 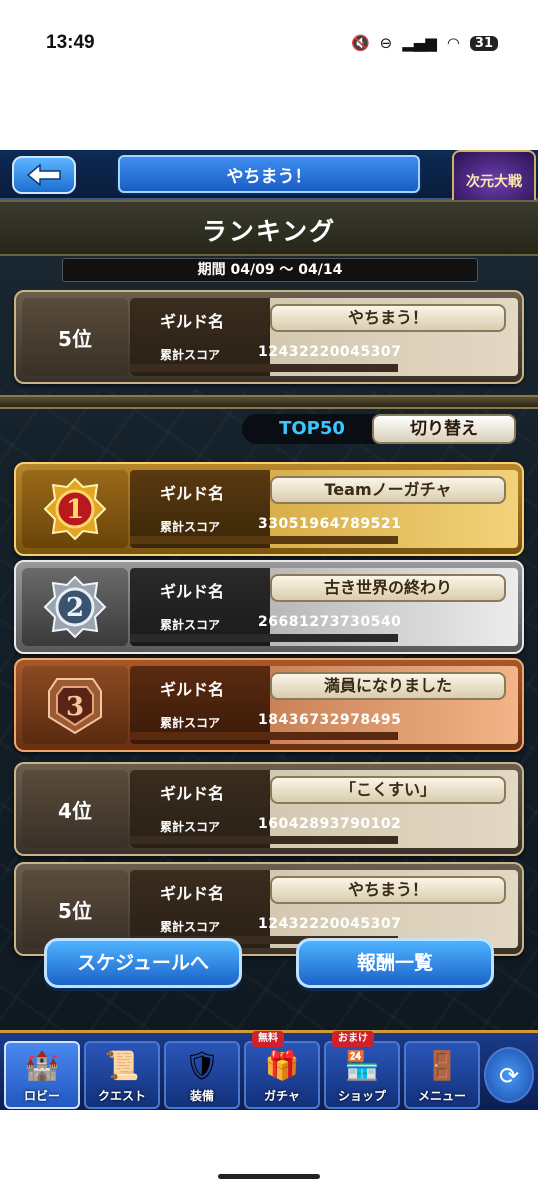 I want to click on svg-text: 3, so click(x=75, y=707).